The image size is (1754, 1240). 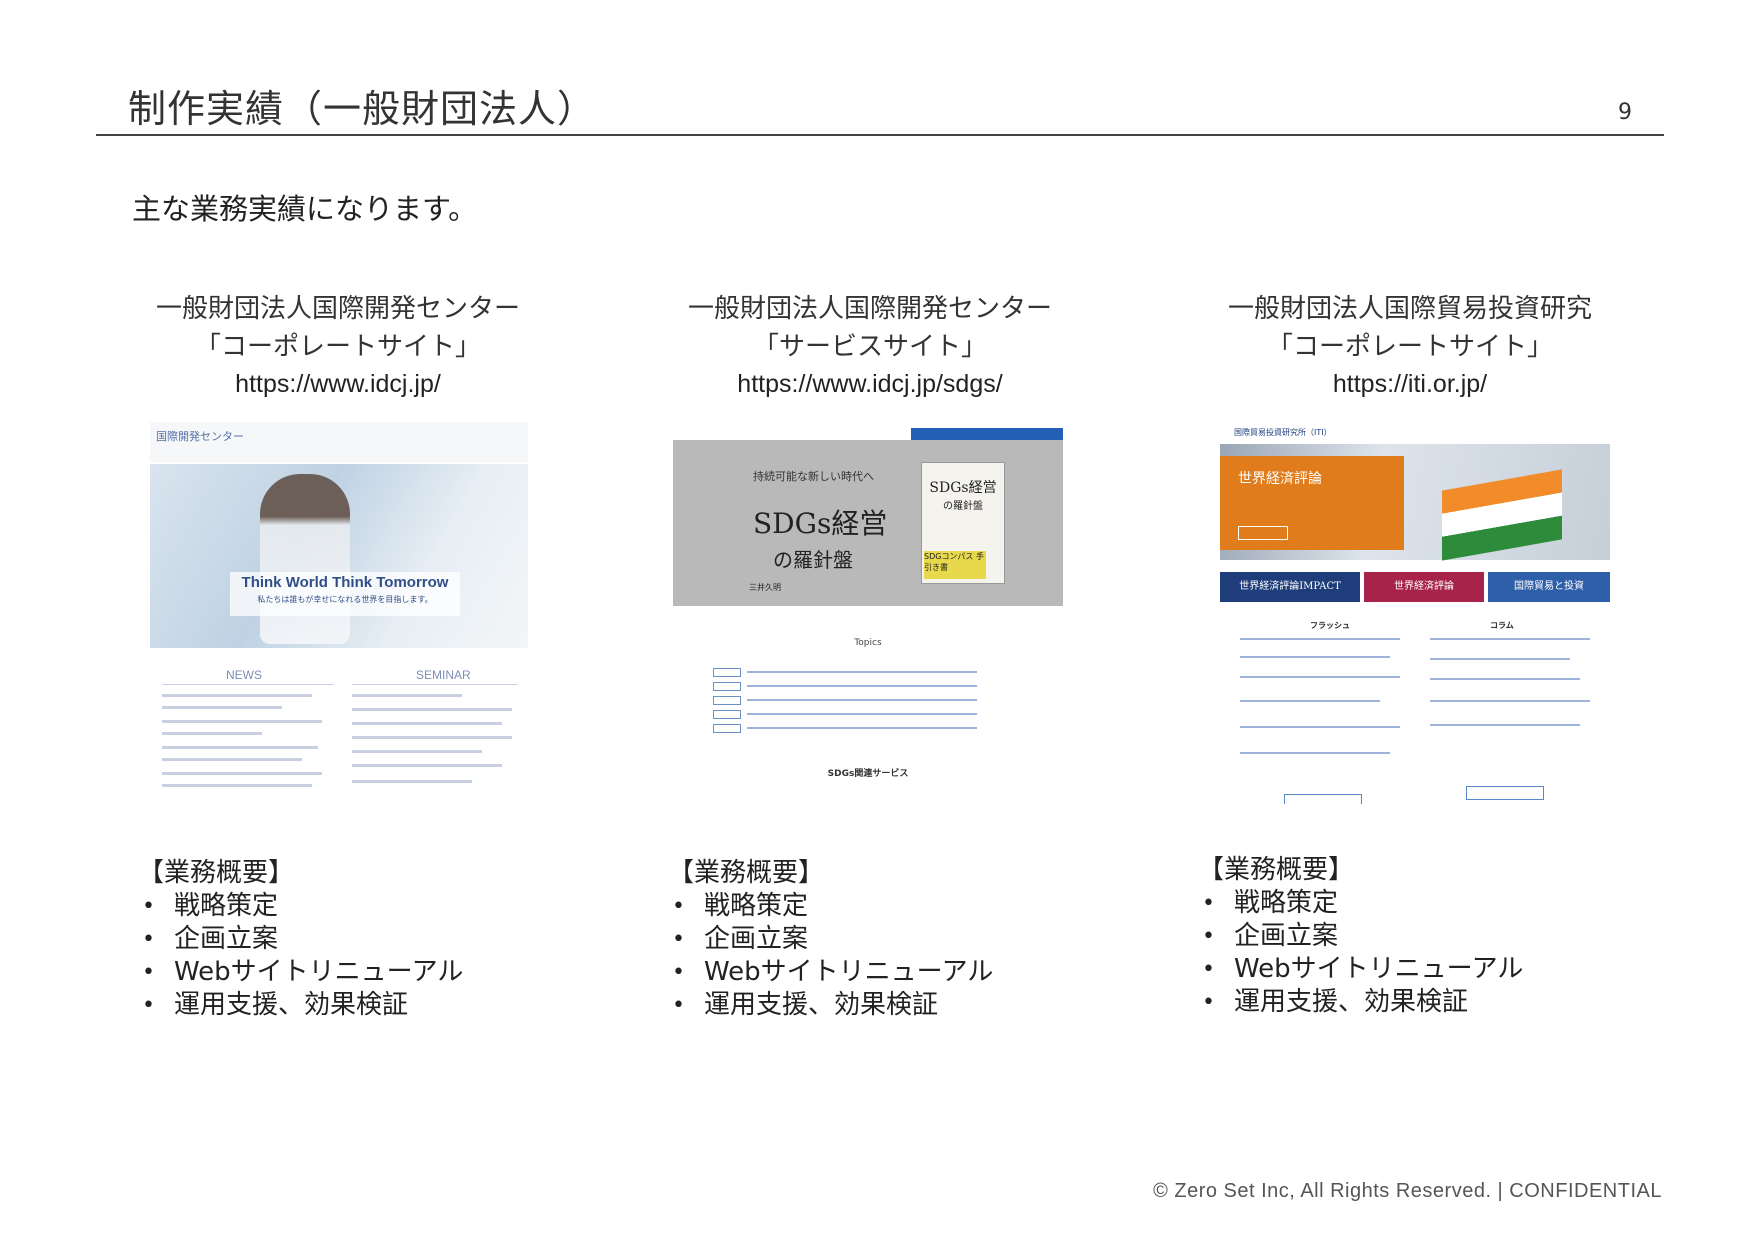 What do you see at coordinates (813, 560) in the screenshot?
I see `banner-subtitle: の羅針盤` at bounding box center [813, 560].